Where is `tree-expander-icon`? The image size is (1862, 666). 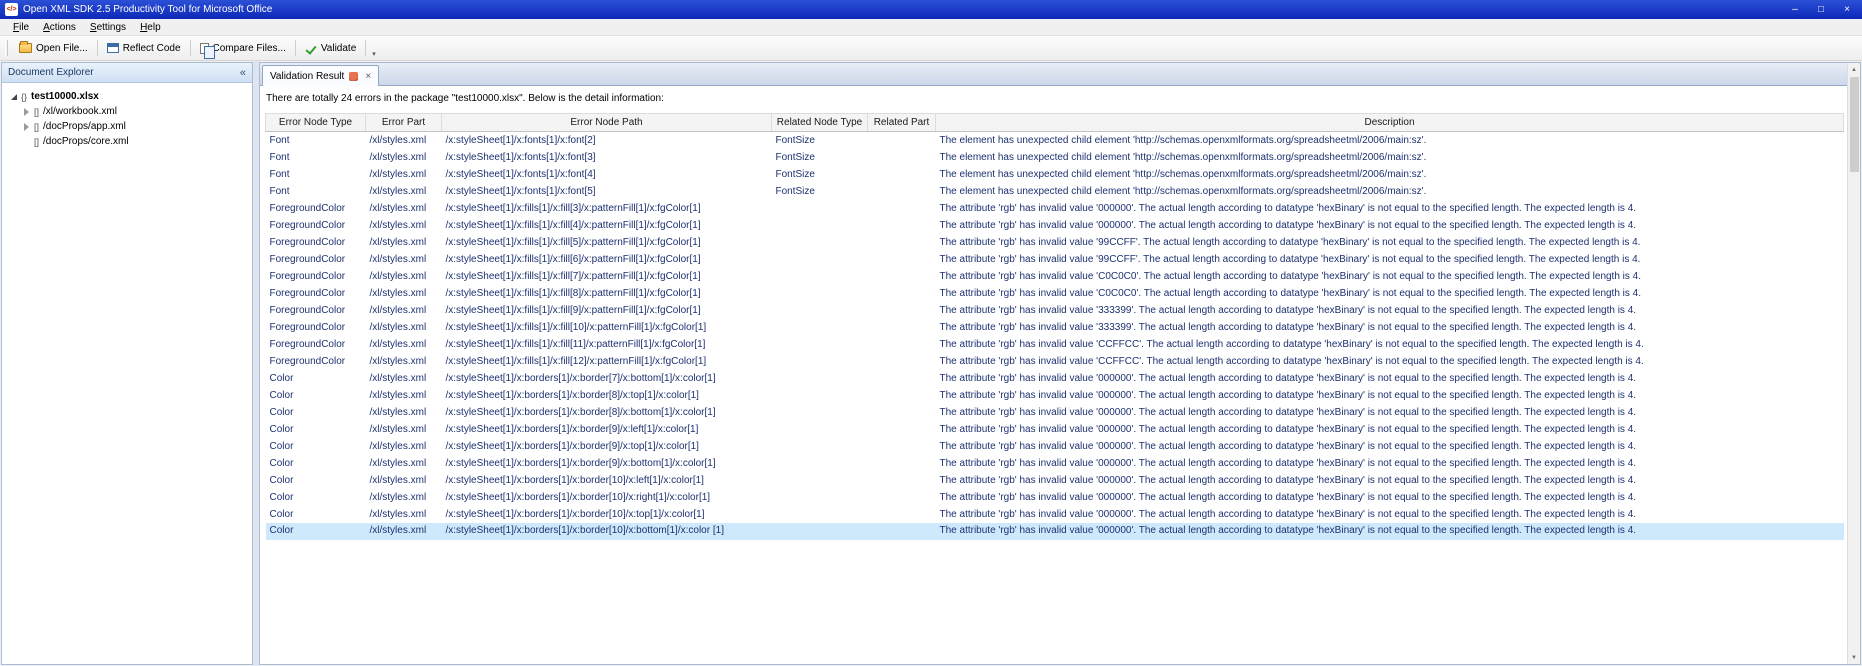
tree-expander-icon is located at coordinates (13, 96).